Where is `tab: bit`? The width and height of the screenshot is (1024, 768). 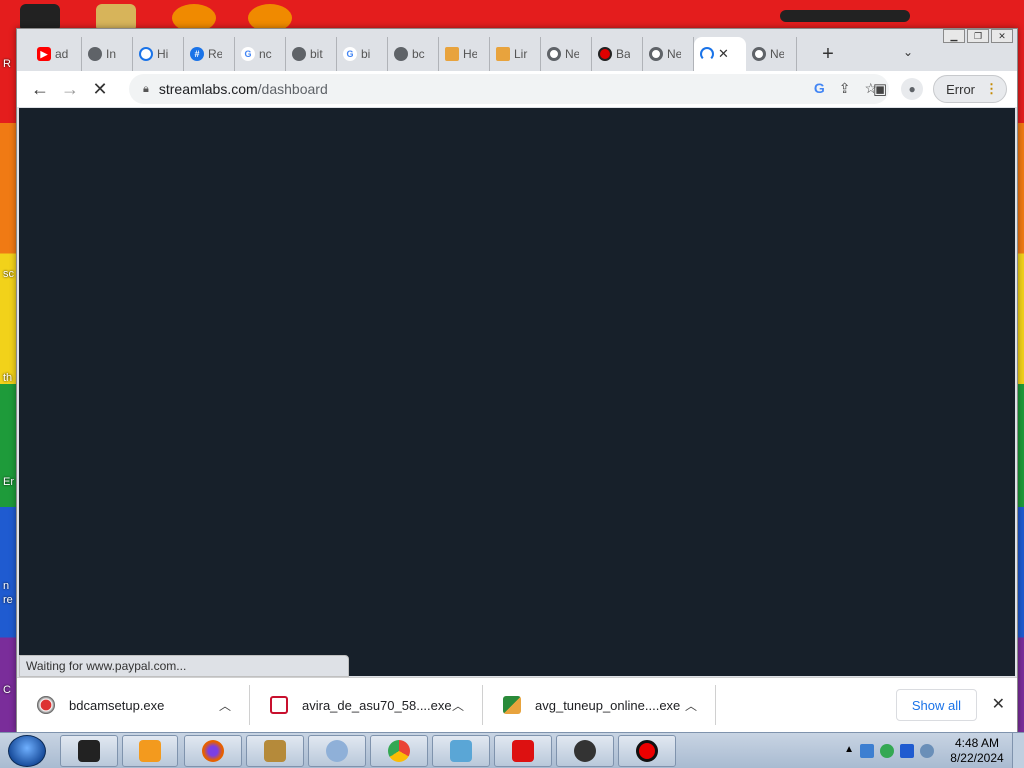 tab: bit is located at coordinates (311, 54).